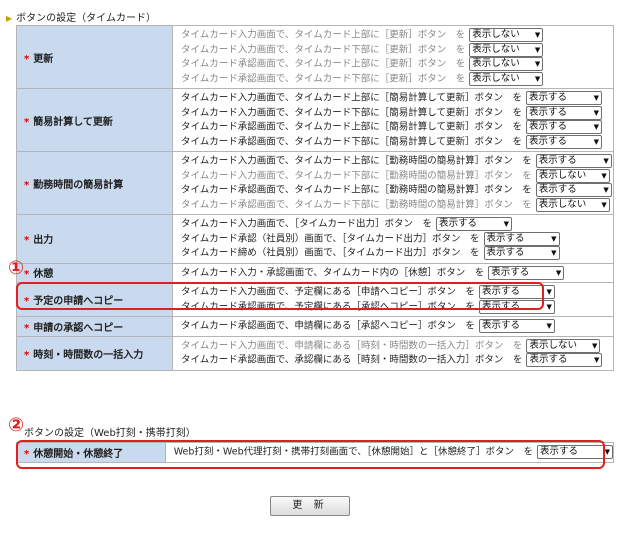  I want to click on setting-value-cell: タイムカード入力・承認画面で、タイムカード内の［休憩］ボタン を表示する ▼, so click(393, 272).